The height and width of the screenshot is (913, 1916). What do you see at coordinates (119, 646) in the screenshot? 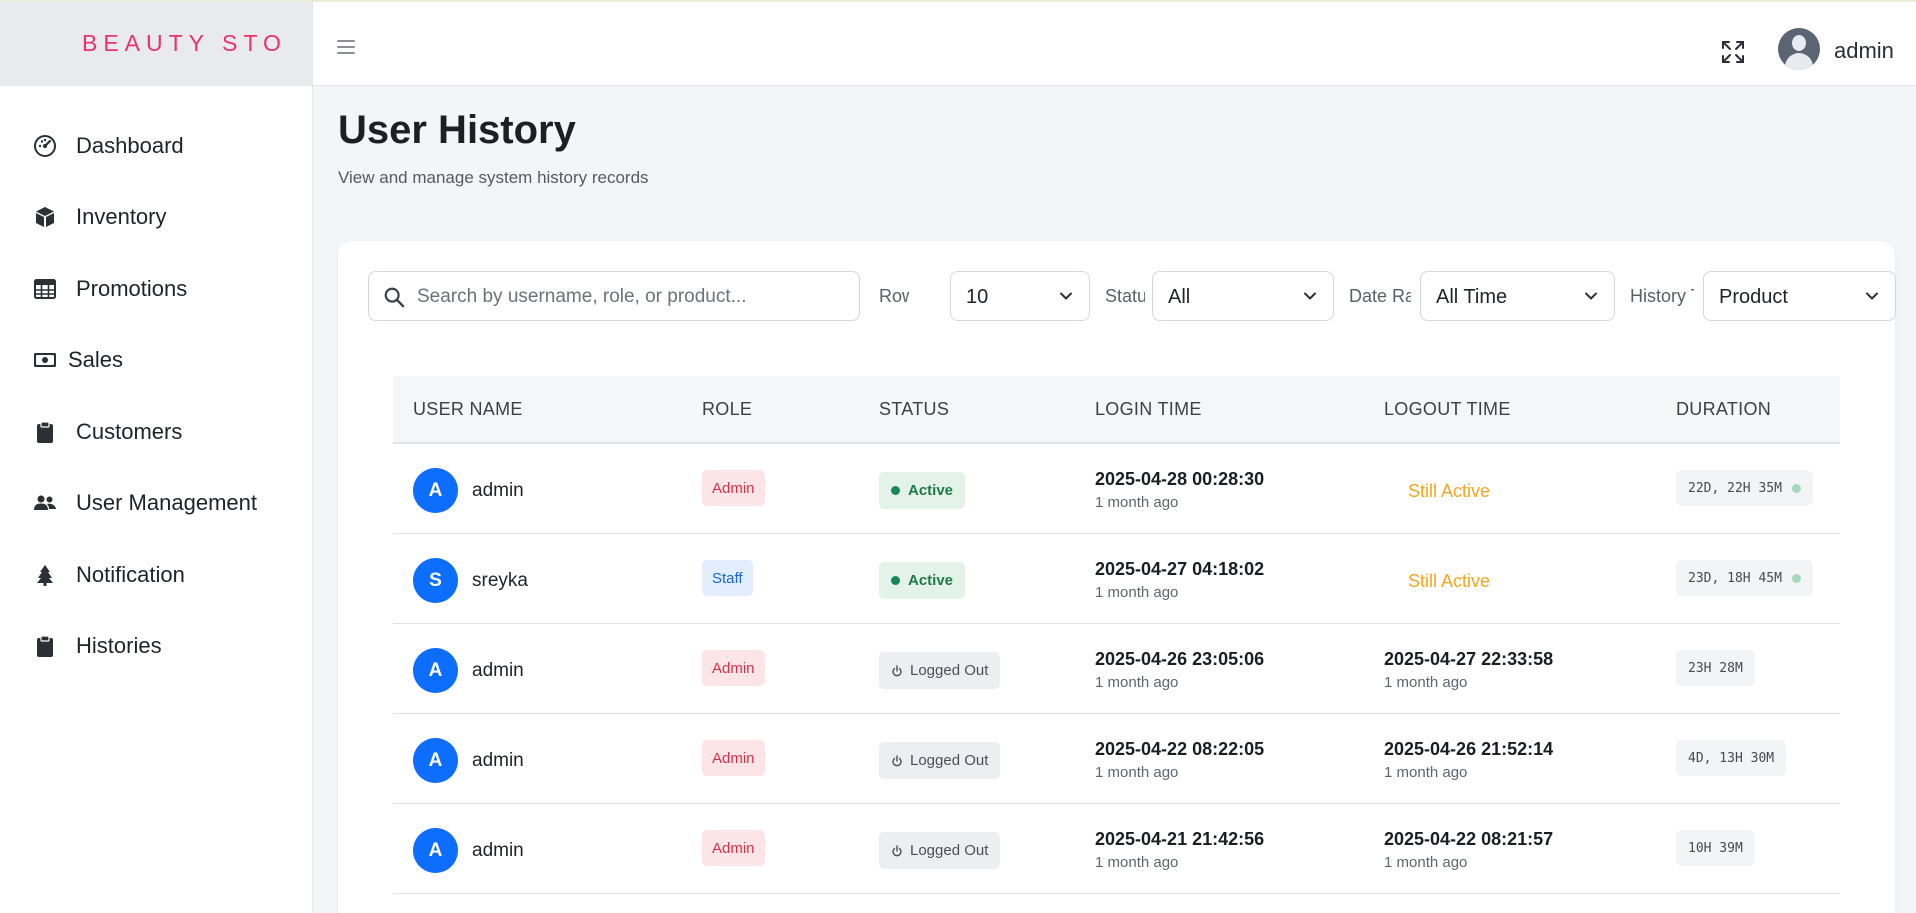
I see `sidebar-item-label: Histories` at bounding box center [119, 646].